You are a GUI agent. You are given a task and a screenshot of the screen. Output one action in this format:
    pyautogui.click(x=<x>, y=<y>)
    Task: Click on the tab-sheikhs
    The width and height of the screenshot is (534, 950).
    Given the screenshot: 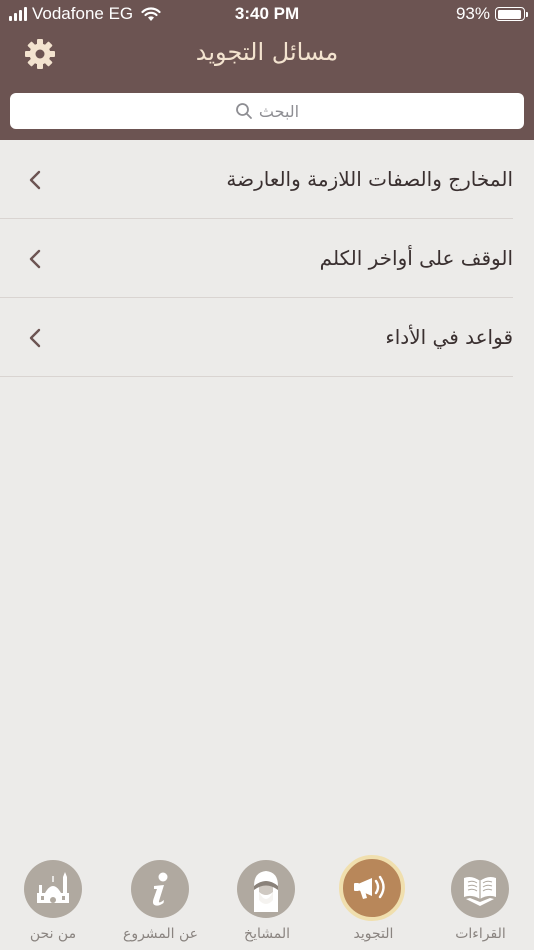 What is the action you would take?
    pyautogui.click(x=266, y=889)
    